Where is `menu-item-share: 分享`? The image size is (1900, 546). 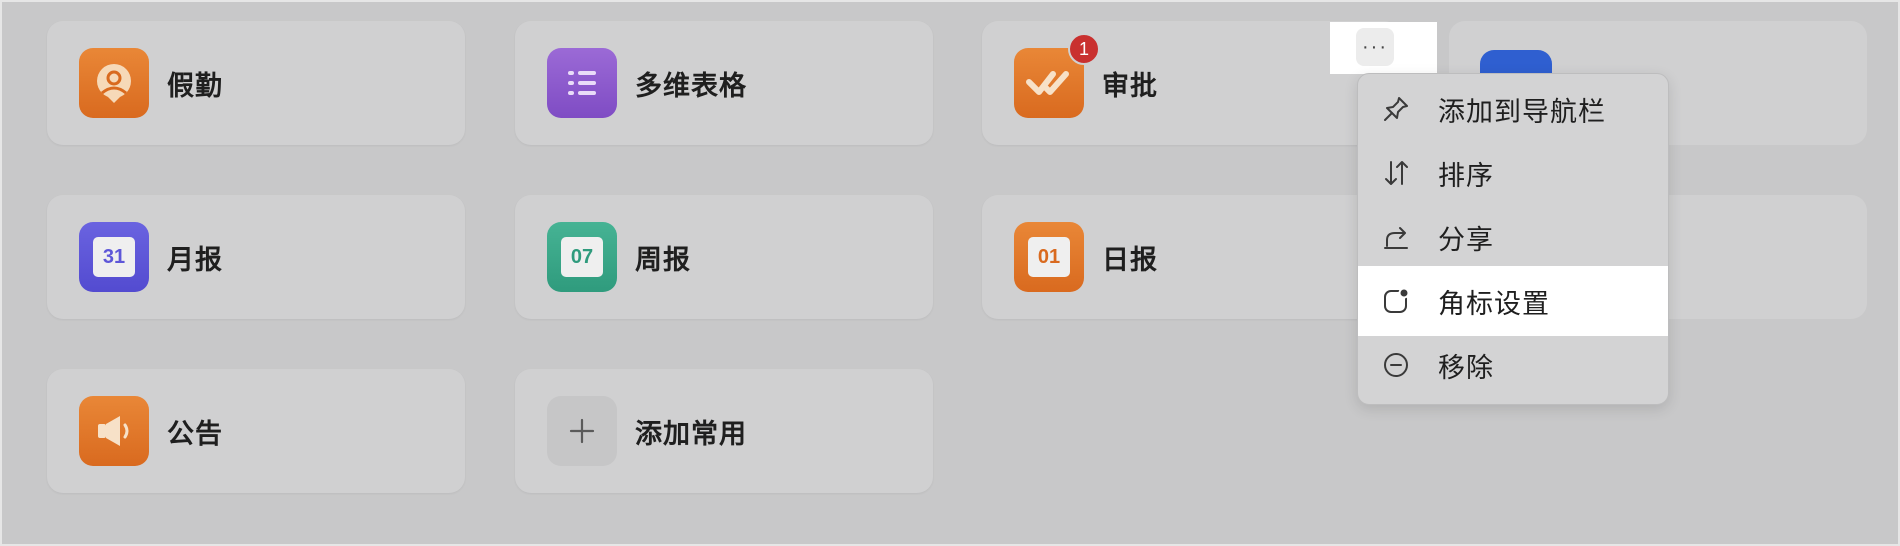
menu-item-share: 分享 is located at coordinates (1513, 237).